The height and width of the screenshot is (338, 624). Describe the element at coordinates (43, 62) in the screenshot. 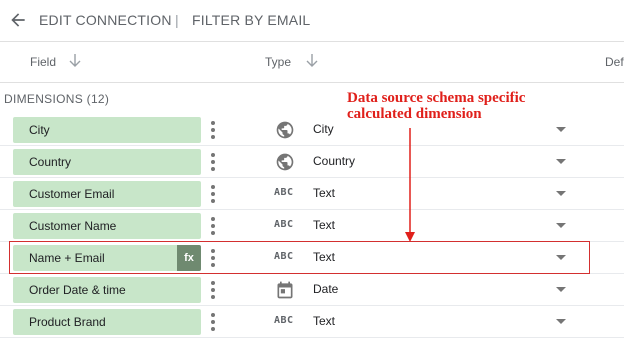

I see `field-column-header: Field` at that location.